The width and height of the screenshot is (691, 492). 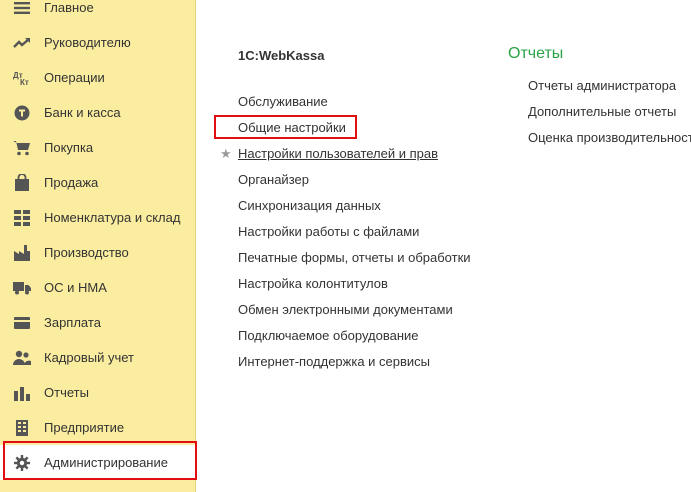 I want to click on sidebar-item-sales: Продажа, so click(x=97, y=182).